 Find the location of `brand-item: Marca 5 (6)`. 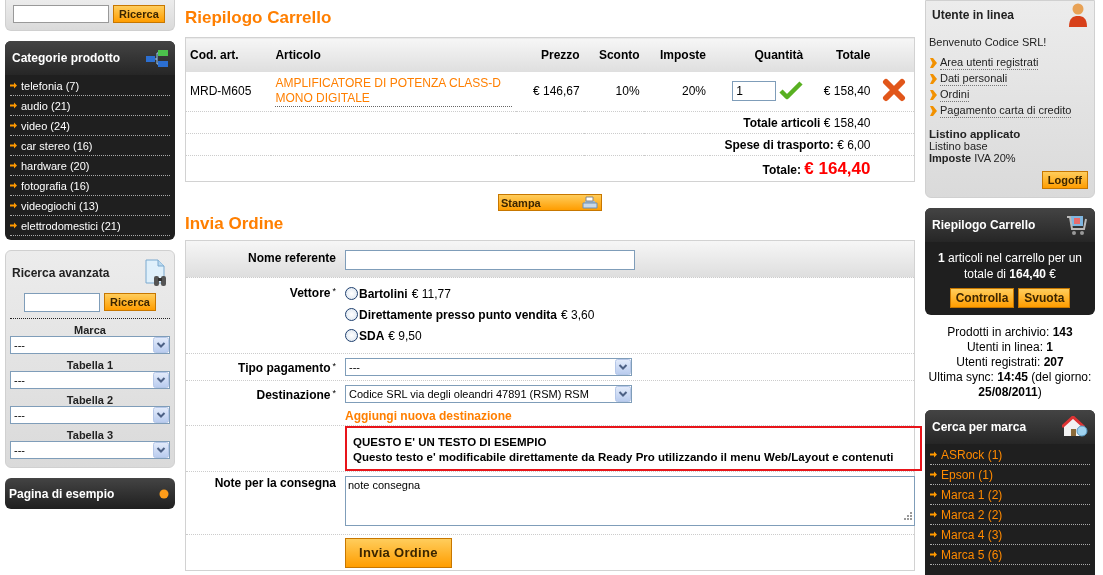

brand-item: Marca 5 (6) is located at coordinates (1010, 555).